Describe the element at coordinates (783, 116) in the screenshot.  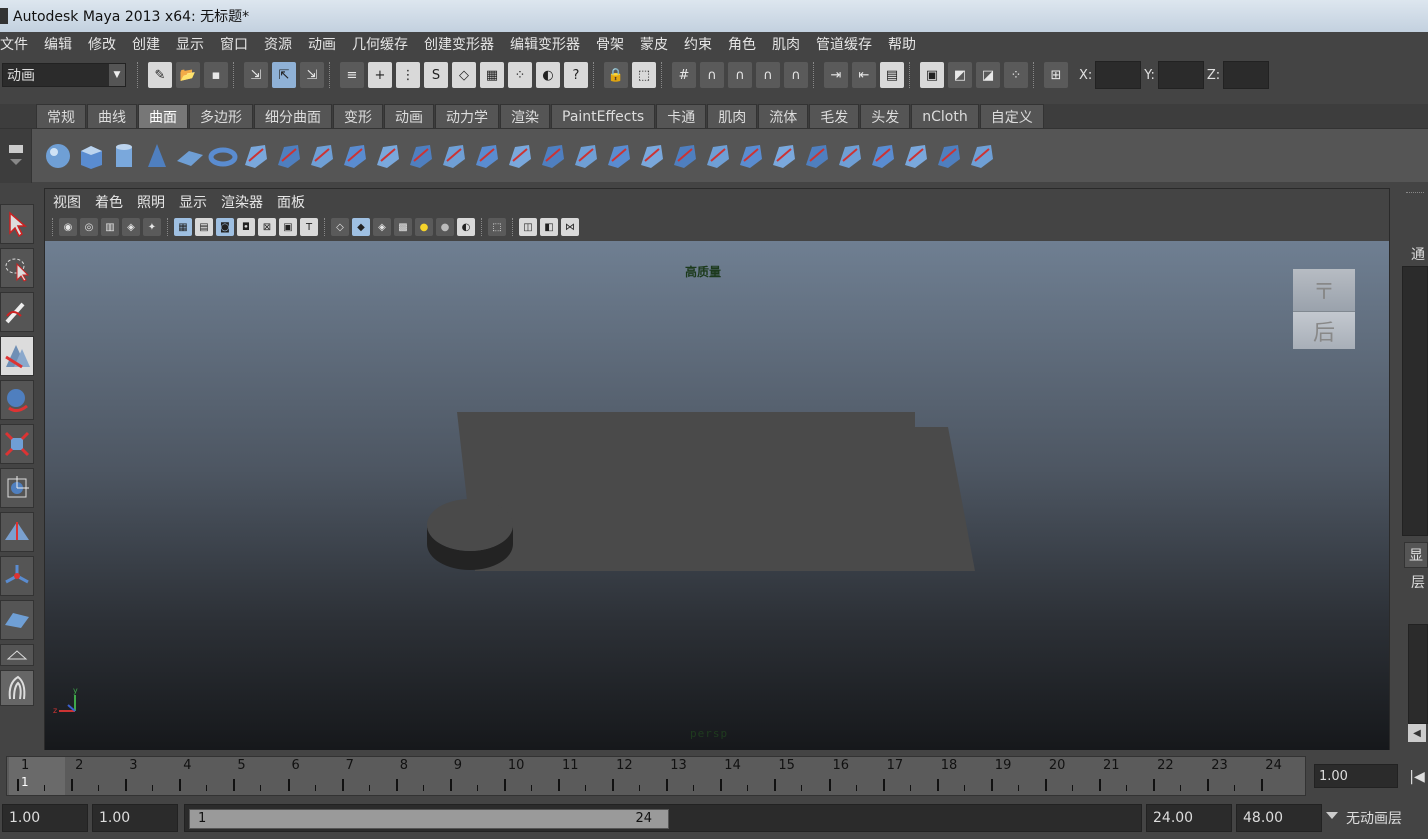
I see `tab-fluids: 流体` at that location.